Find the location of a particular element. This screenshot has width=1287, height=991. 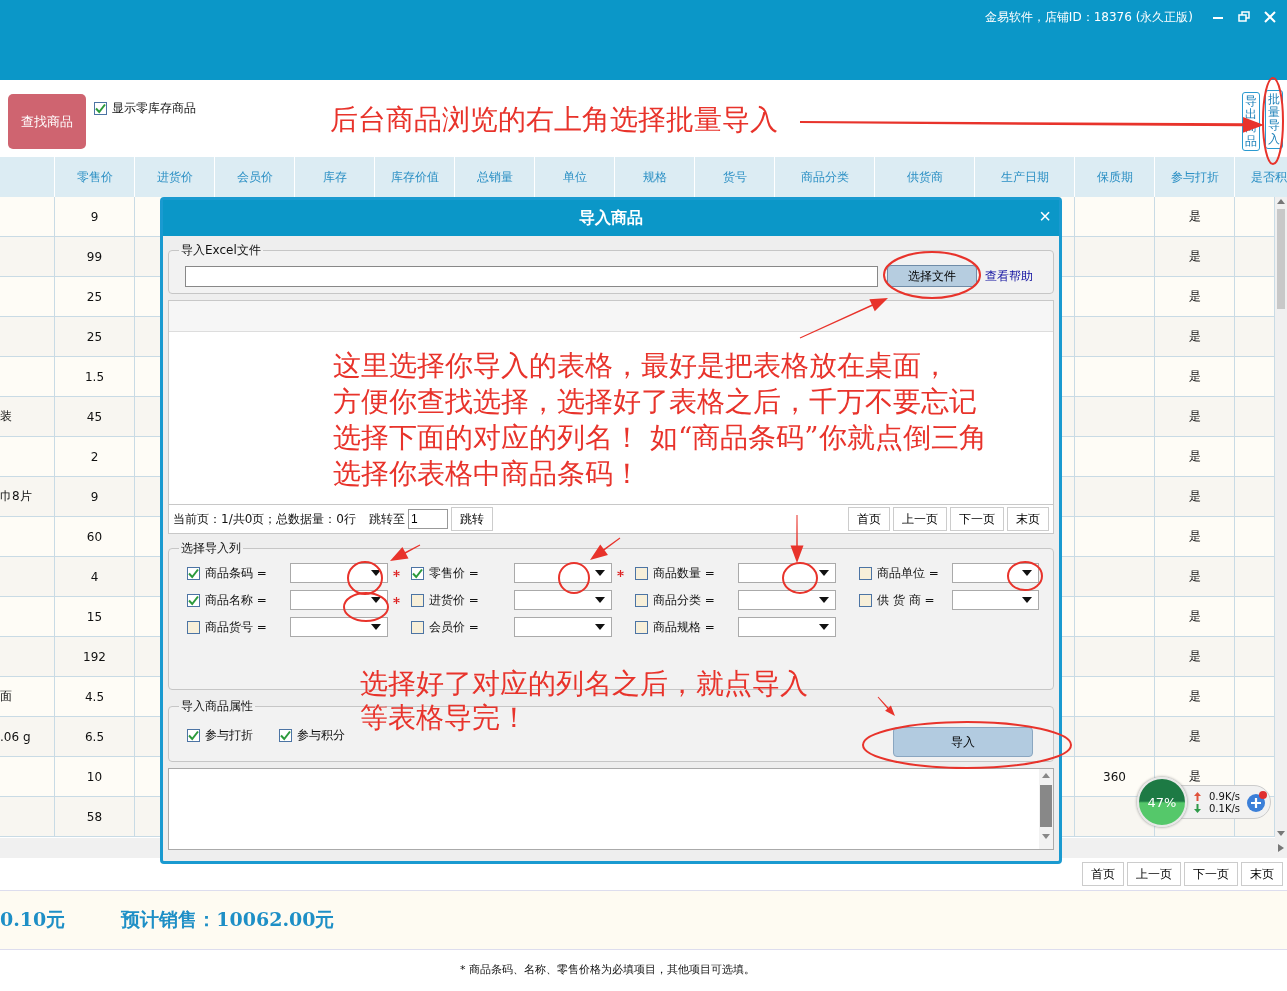

table-cell: .06 g is located at coordinates (15, 736).